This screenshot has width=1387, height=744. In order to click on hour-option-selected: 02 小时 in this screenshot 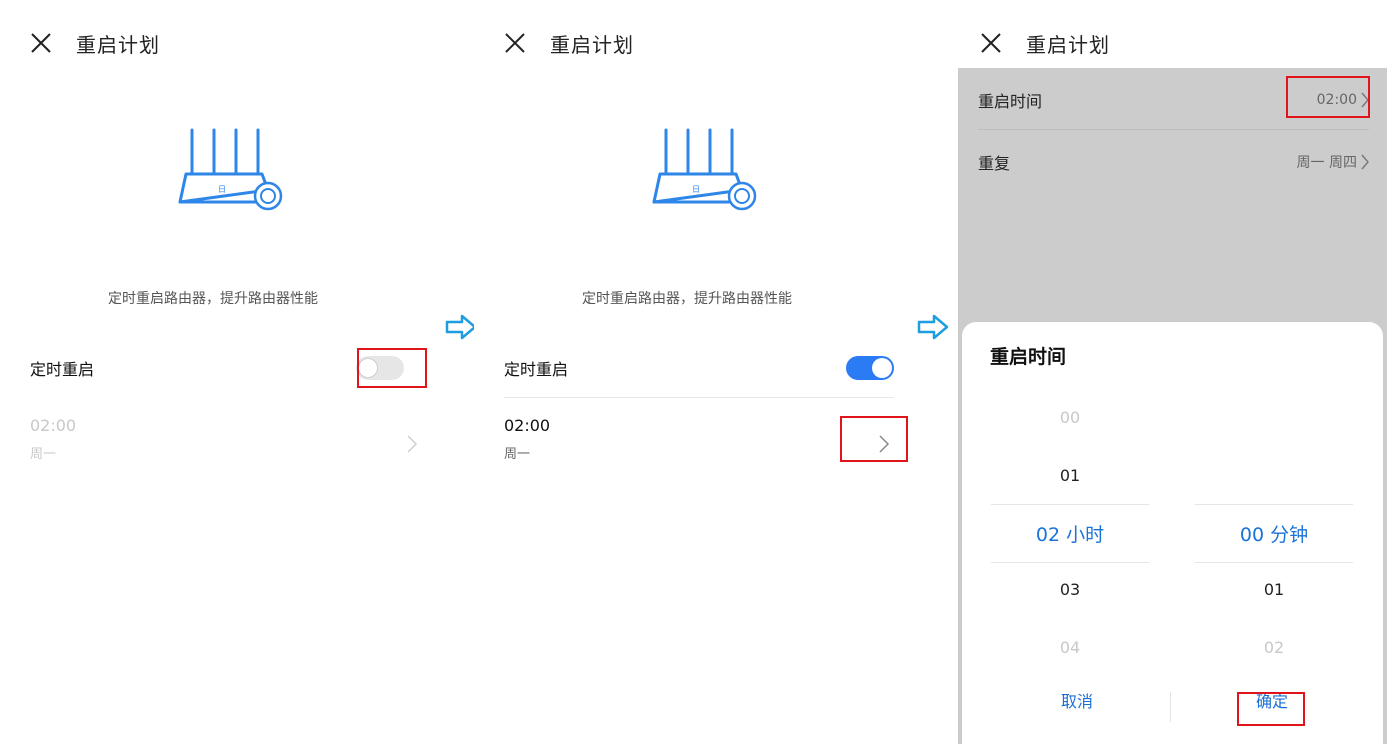, I will do `click(1070, 533)`.